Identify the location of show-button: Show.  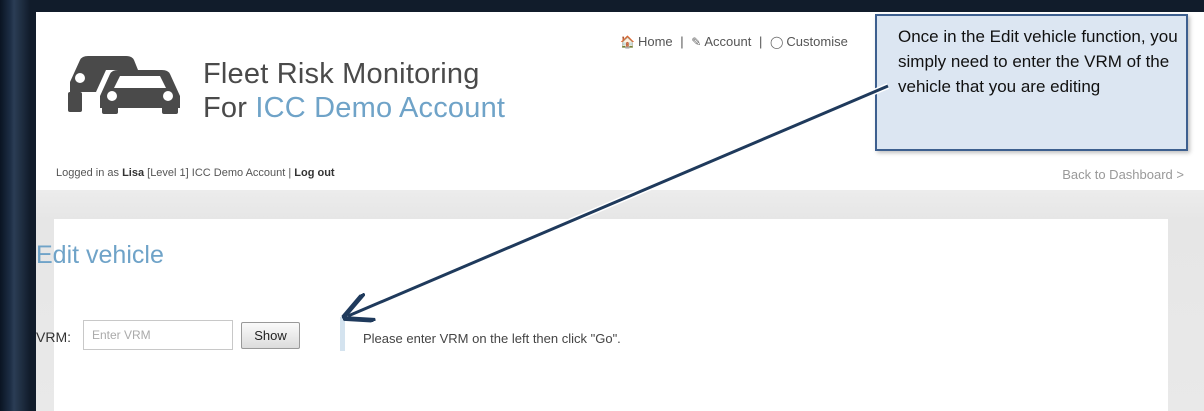
(270, 335).